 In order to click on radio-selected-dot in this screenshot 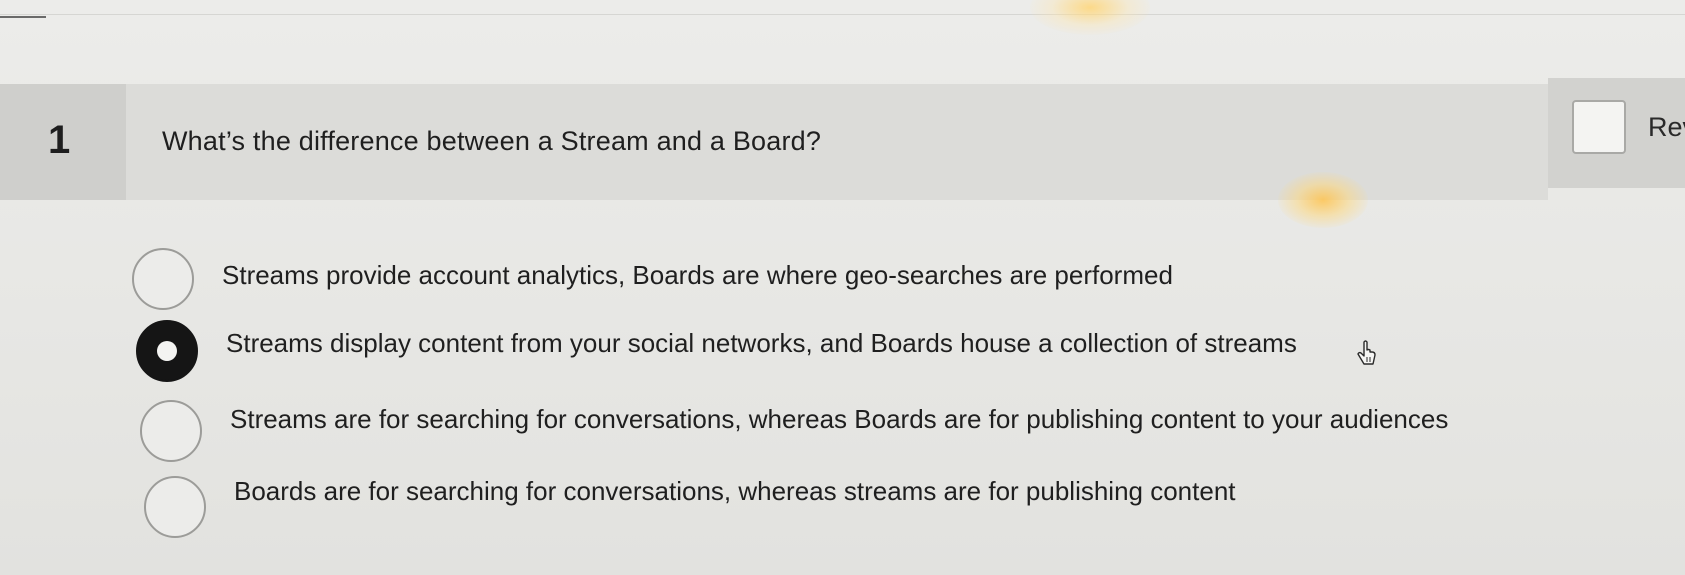, I will do `click(167, 351)`.